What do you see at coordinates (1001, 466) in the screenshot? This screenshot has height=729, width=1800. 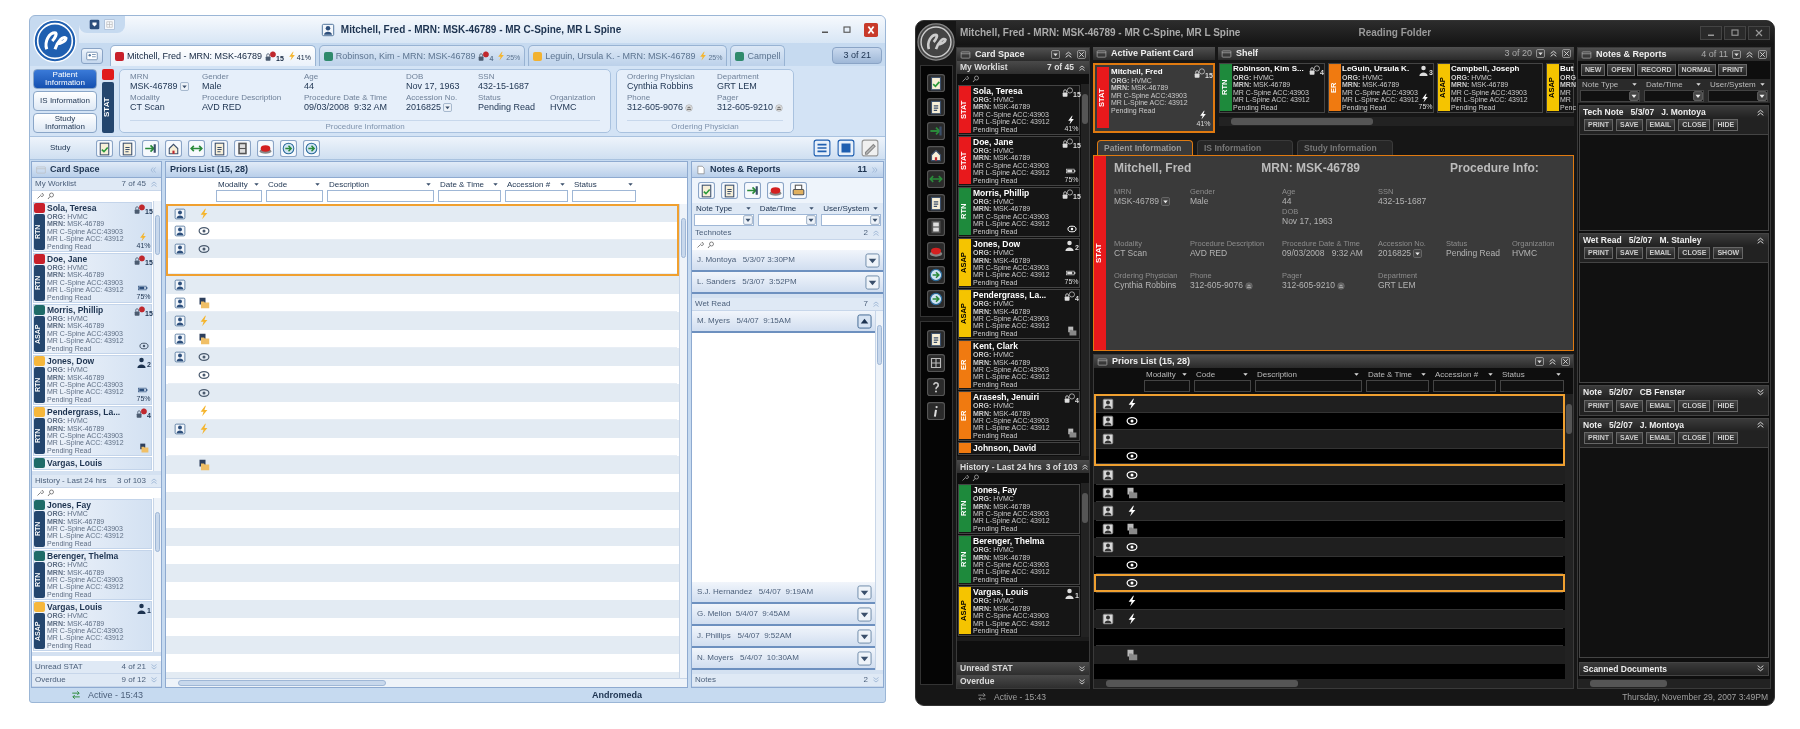 I see `section-title: History - Last 24 hrs` at bounding box center [1001, 466].